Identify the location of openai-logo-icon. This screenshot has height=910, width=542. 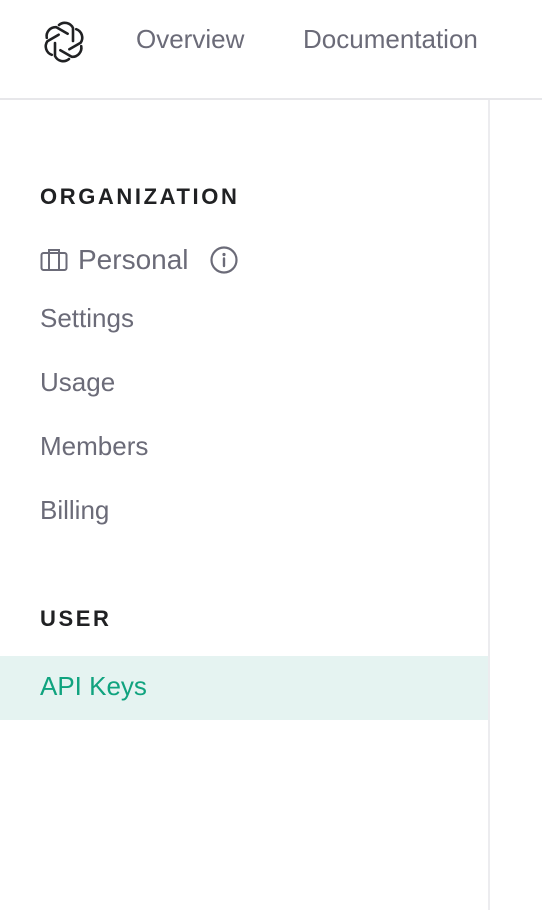
(64, 42).